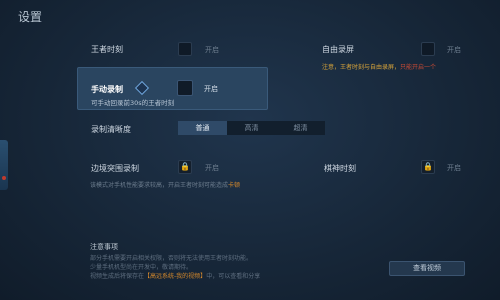  What do you see at coordinates (117, 276) in the screenshot?
I see `notes-line-3-prefix: 视频生成后将保存在` at bounding box center [117, 276].